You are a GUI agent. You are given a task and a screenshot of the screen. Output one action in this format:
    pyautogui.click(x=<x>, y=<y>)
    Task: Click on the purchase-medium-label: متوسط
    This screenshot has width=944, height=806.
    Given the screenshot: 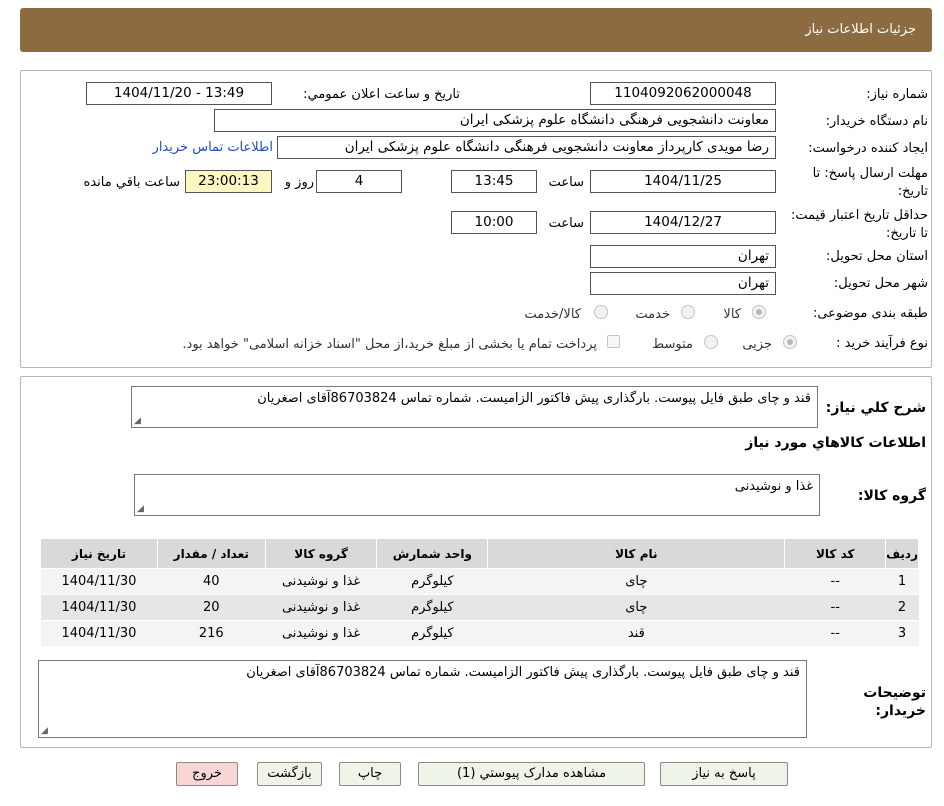 What is the action you would take?
    pyautogui.click(x=672, y=344)
    